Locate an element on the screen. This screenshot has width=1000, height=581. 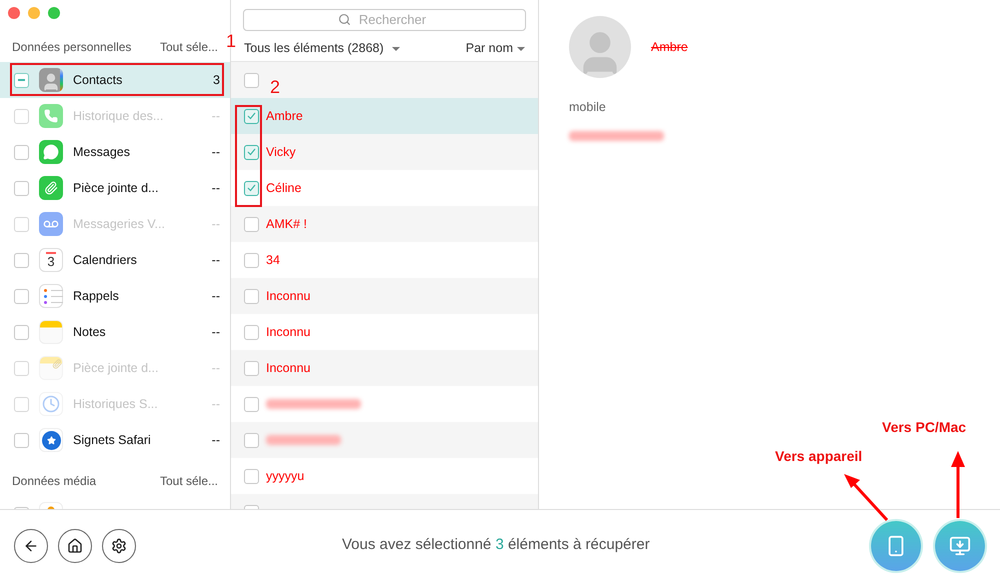
category-item: Pièce jointe d... -- is located at coordinates (115, 188).